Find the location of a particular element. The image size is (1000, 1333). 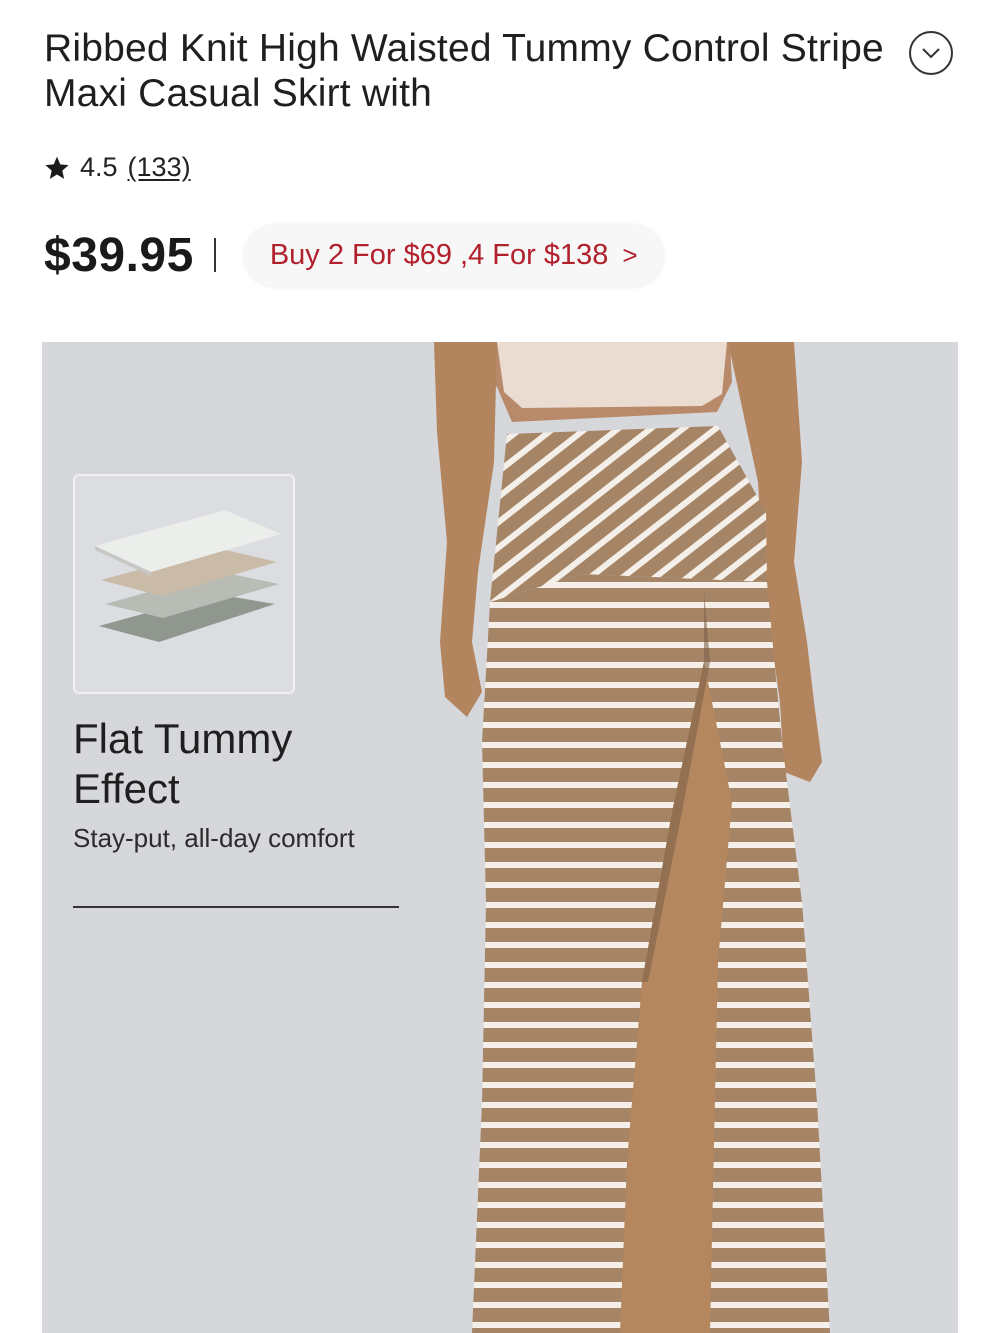

fabric-layers-thumbnail is located at coordinates (184, 584).